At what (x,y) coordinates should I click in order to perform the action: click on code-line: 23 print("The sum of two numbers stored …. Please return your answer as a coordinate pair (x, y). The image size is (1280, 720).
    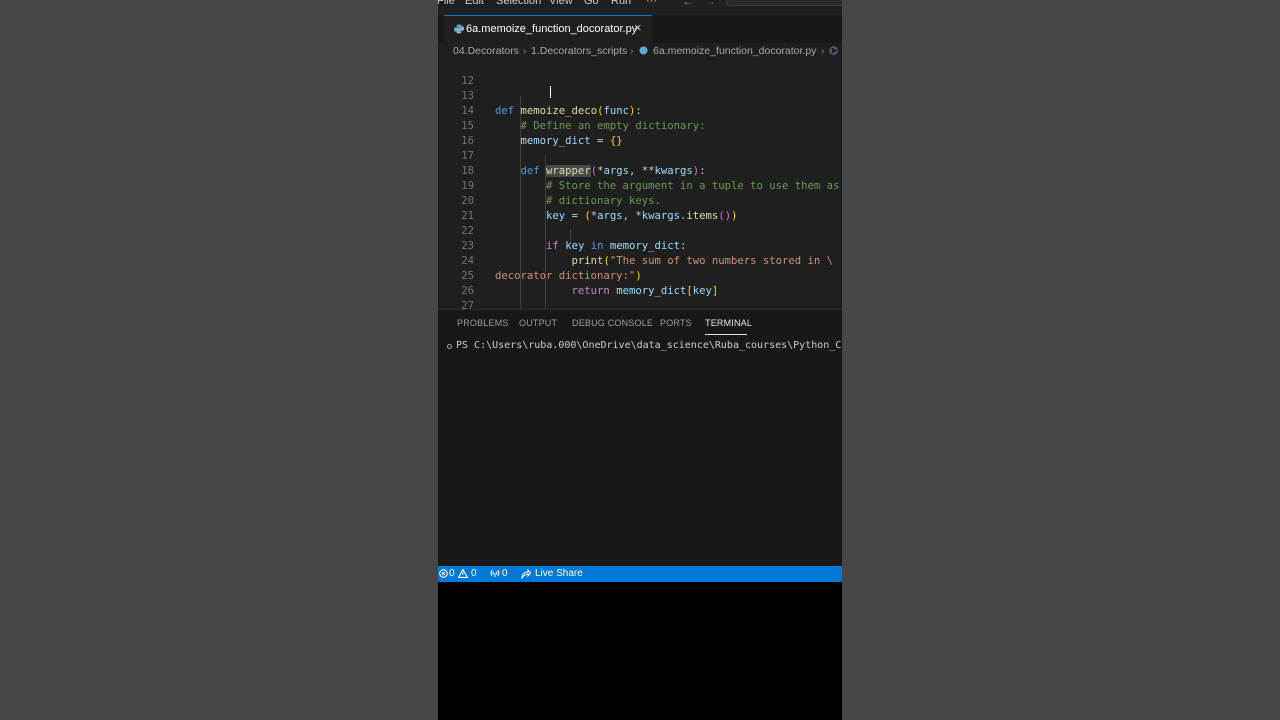
    Looking at the image, I should click on (640, 245).